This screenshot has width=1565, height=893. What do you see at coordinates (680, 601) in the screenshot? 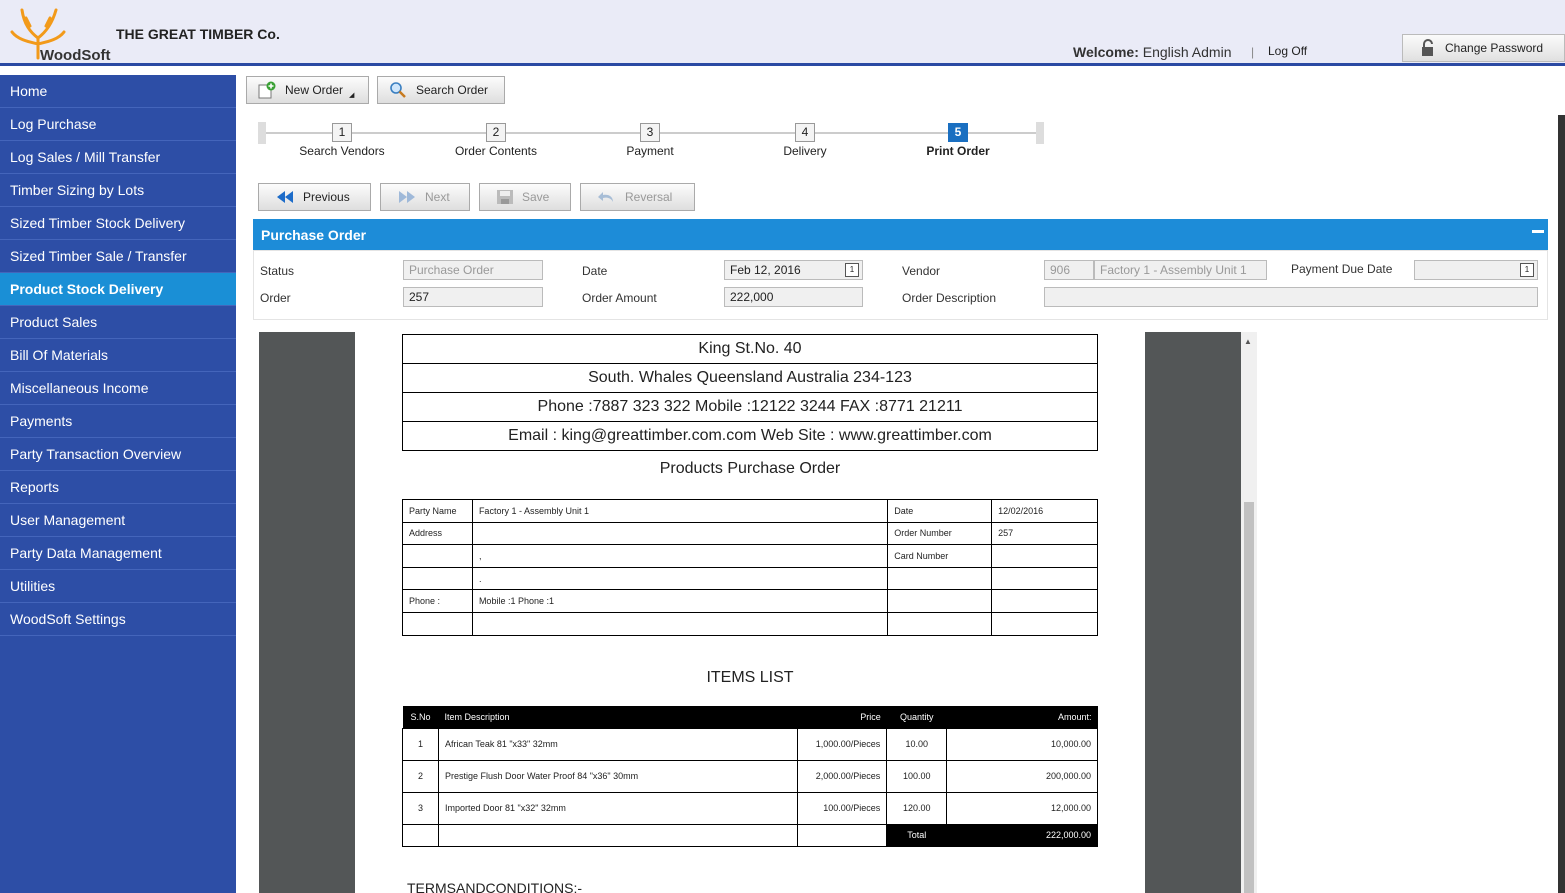
I see `phone-value: Mobile :1 Phone :1` at bounding box center [680, 601].